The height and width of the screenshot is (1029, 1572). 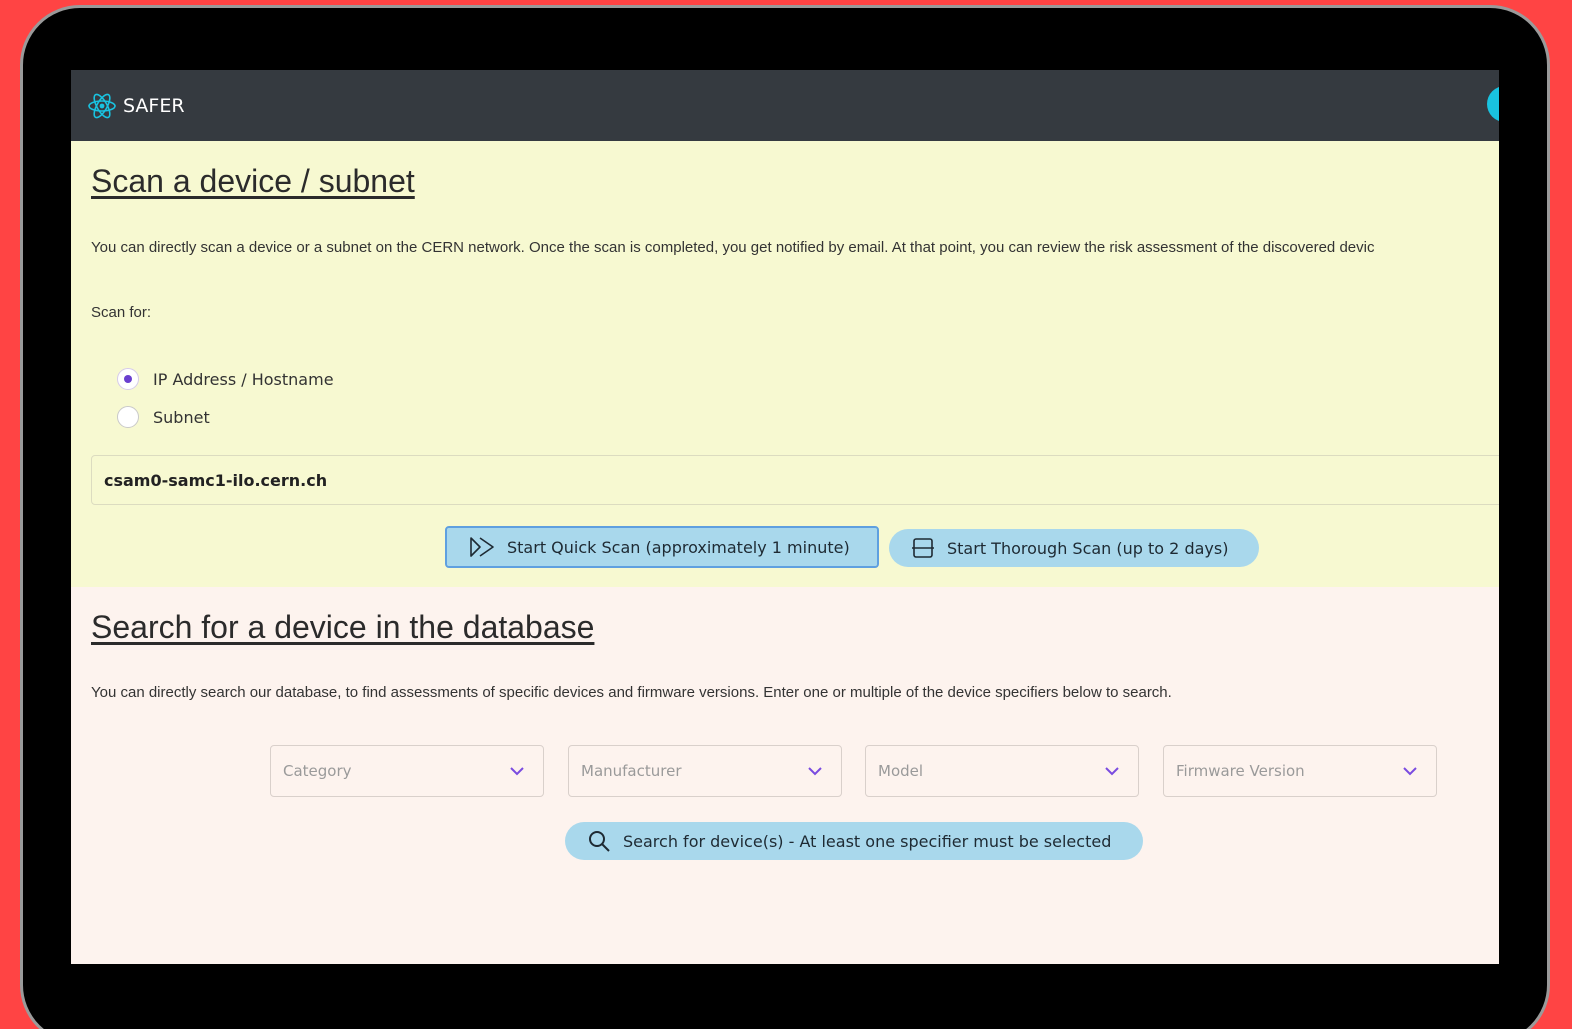 I want to click on search-icon, so click(x=599, y=841).